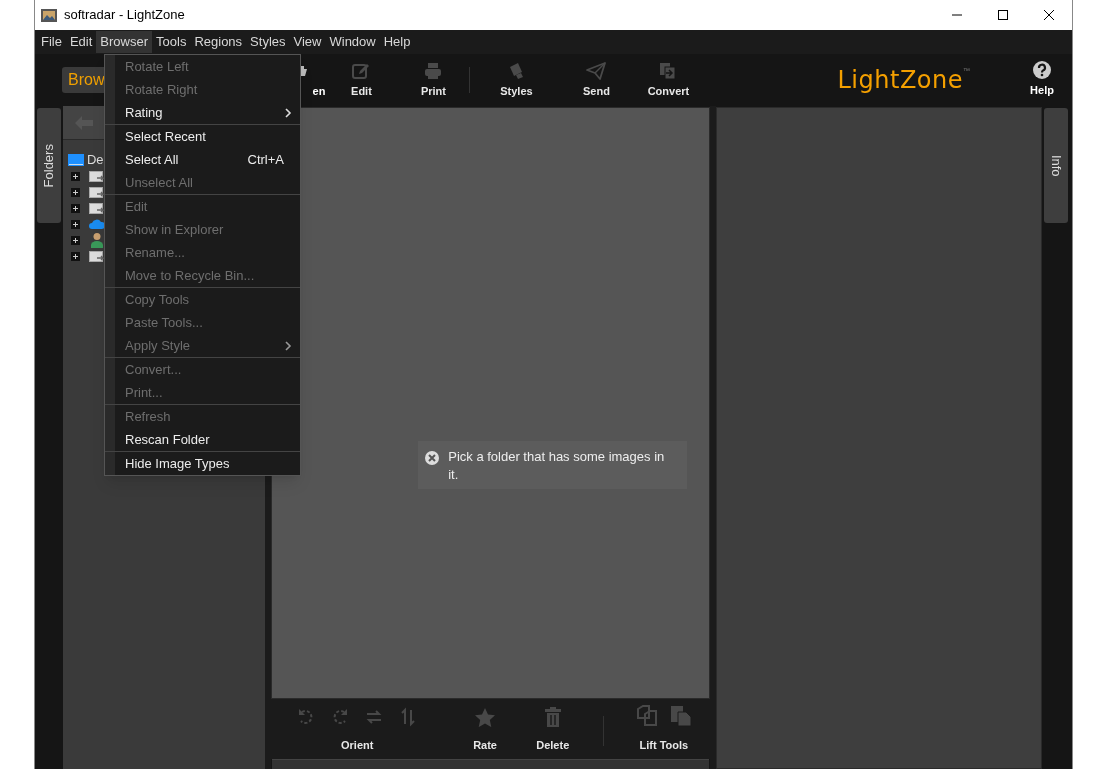 The width and height of the screenshot is (1107, 769). I want to click on maximize-icon, so click(1003, 15).